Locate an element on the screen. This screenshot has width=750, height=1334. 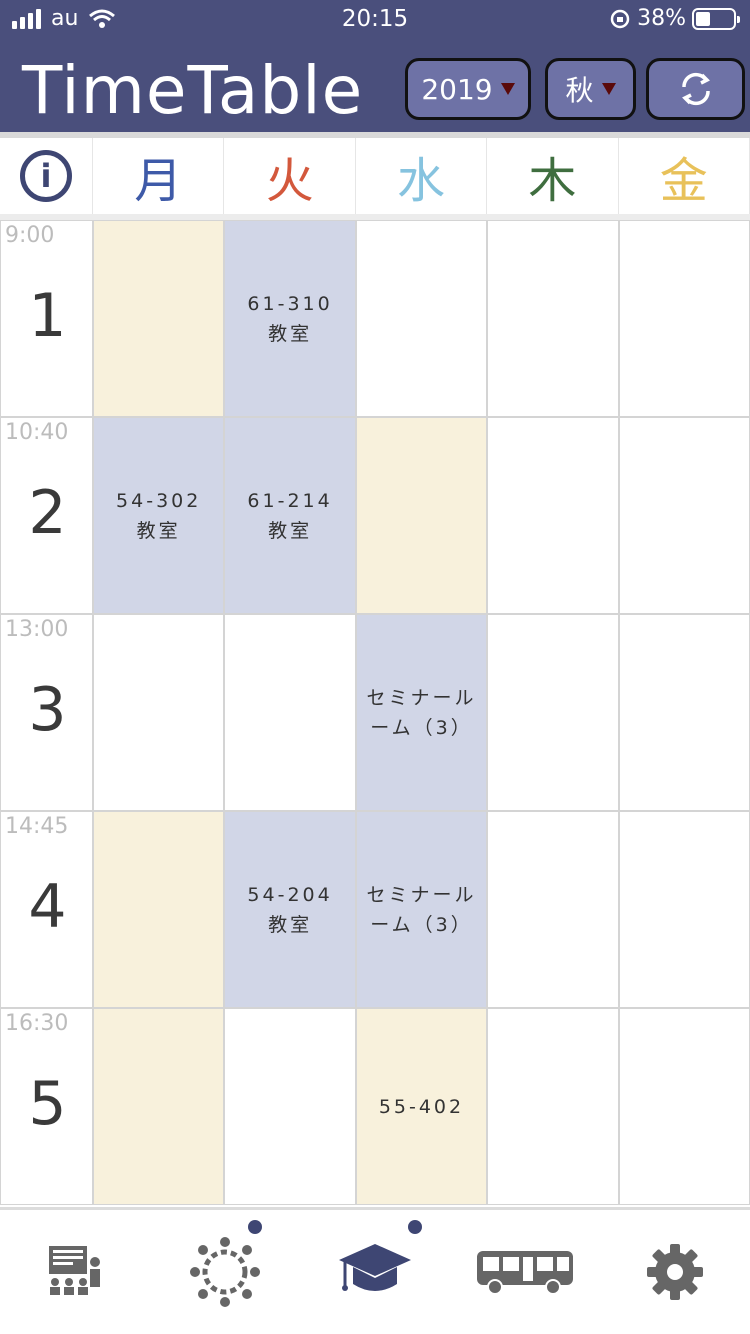
day-header-row: i 月 火 水 木 金 is located at coordinates (375, 176).